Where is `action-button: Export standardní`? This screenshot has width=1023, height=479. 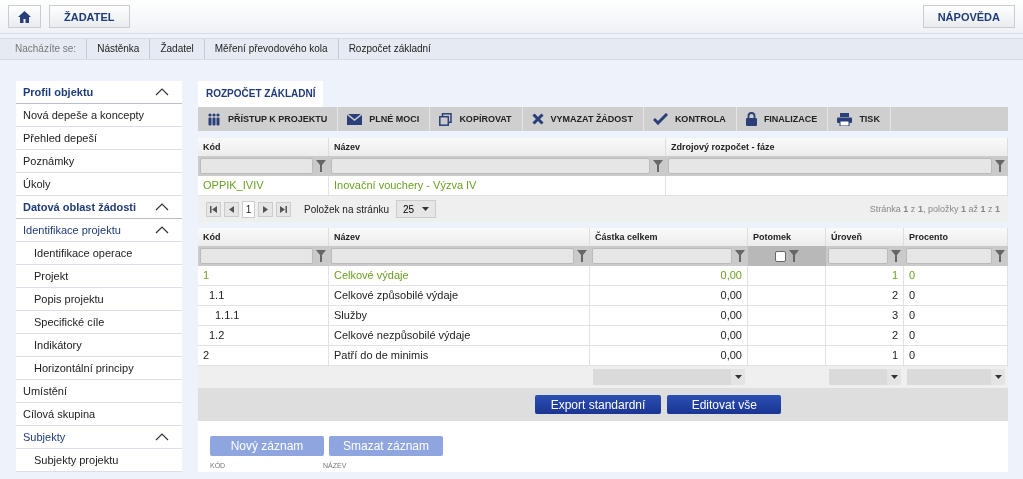 action-button: Export standardní is located at coordinates (598, 404).